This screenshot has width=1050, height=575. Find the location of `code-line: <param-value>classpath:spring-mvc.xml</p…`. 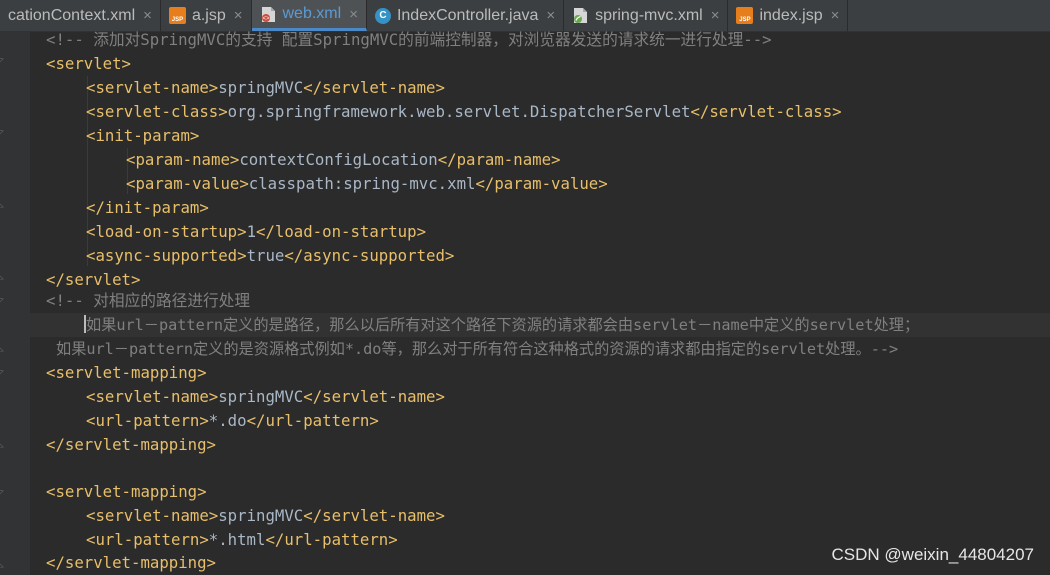

code-line: <param-value>classpath:spring-mvc.xml</p… is located at coordinates (367, 183).